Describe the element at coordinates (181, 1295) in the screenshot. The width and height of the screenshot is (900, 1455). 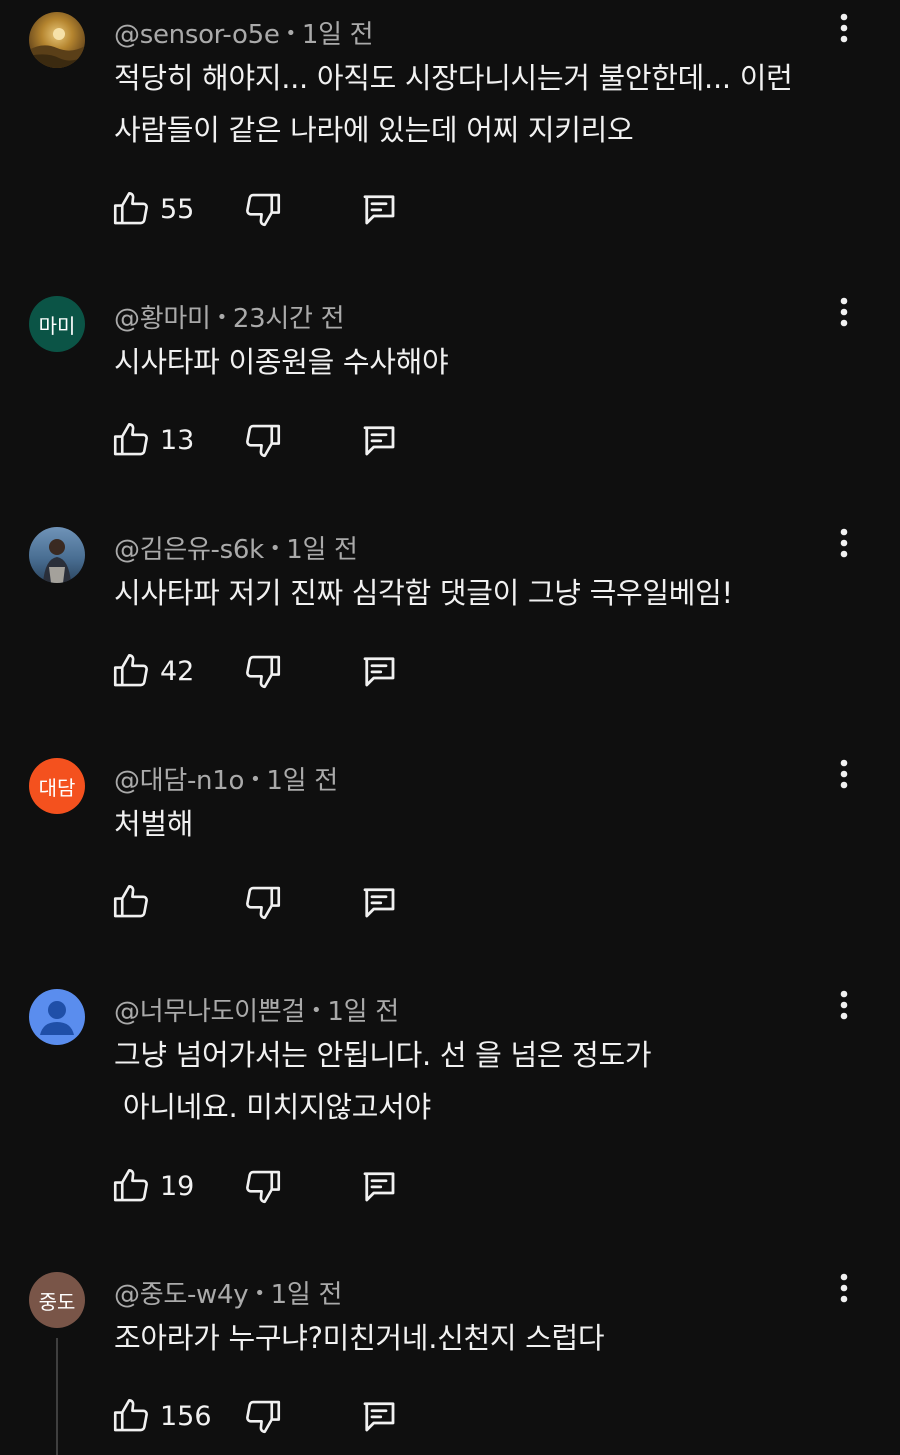
I see `comment-author: @중도-w4y` at that location.